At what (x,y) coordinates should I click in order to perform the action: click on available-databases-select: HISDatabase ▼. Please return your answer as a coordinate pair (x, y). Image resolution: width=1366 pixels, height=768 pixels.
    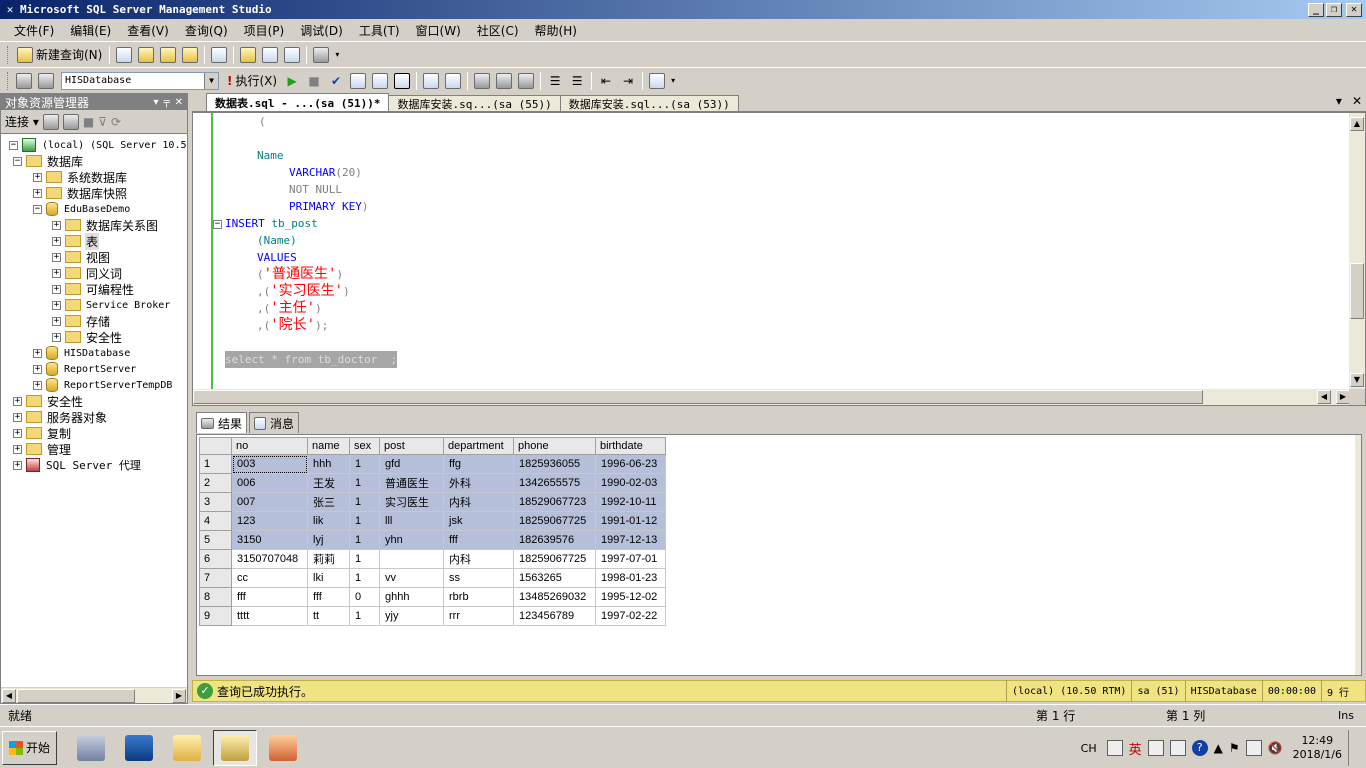
    Looking at the image, I should click on (140, 80).